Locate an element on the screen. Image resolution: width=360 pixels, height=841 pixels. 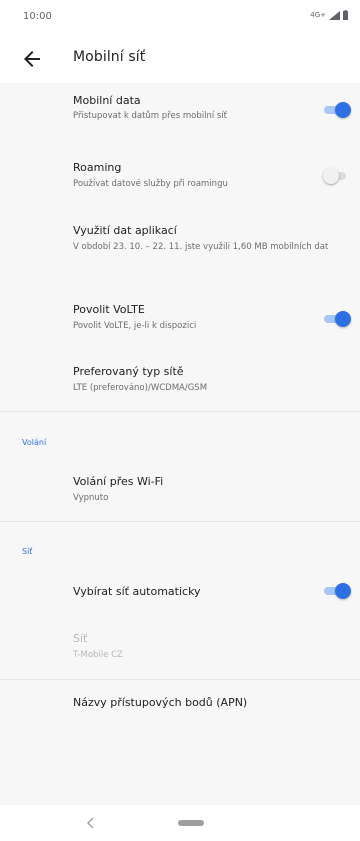
setting-title: Vybírat síť automaticky is located at coordinates (137, 591).